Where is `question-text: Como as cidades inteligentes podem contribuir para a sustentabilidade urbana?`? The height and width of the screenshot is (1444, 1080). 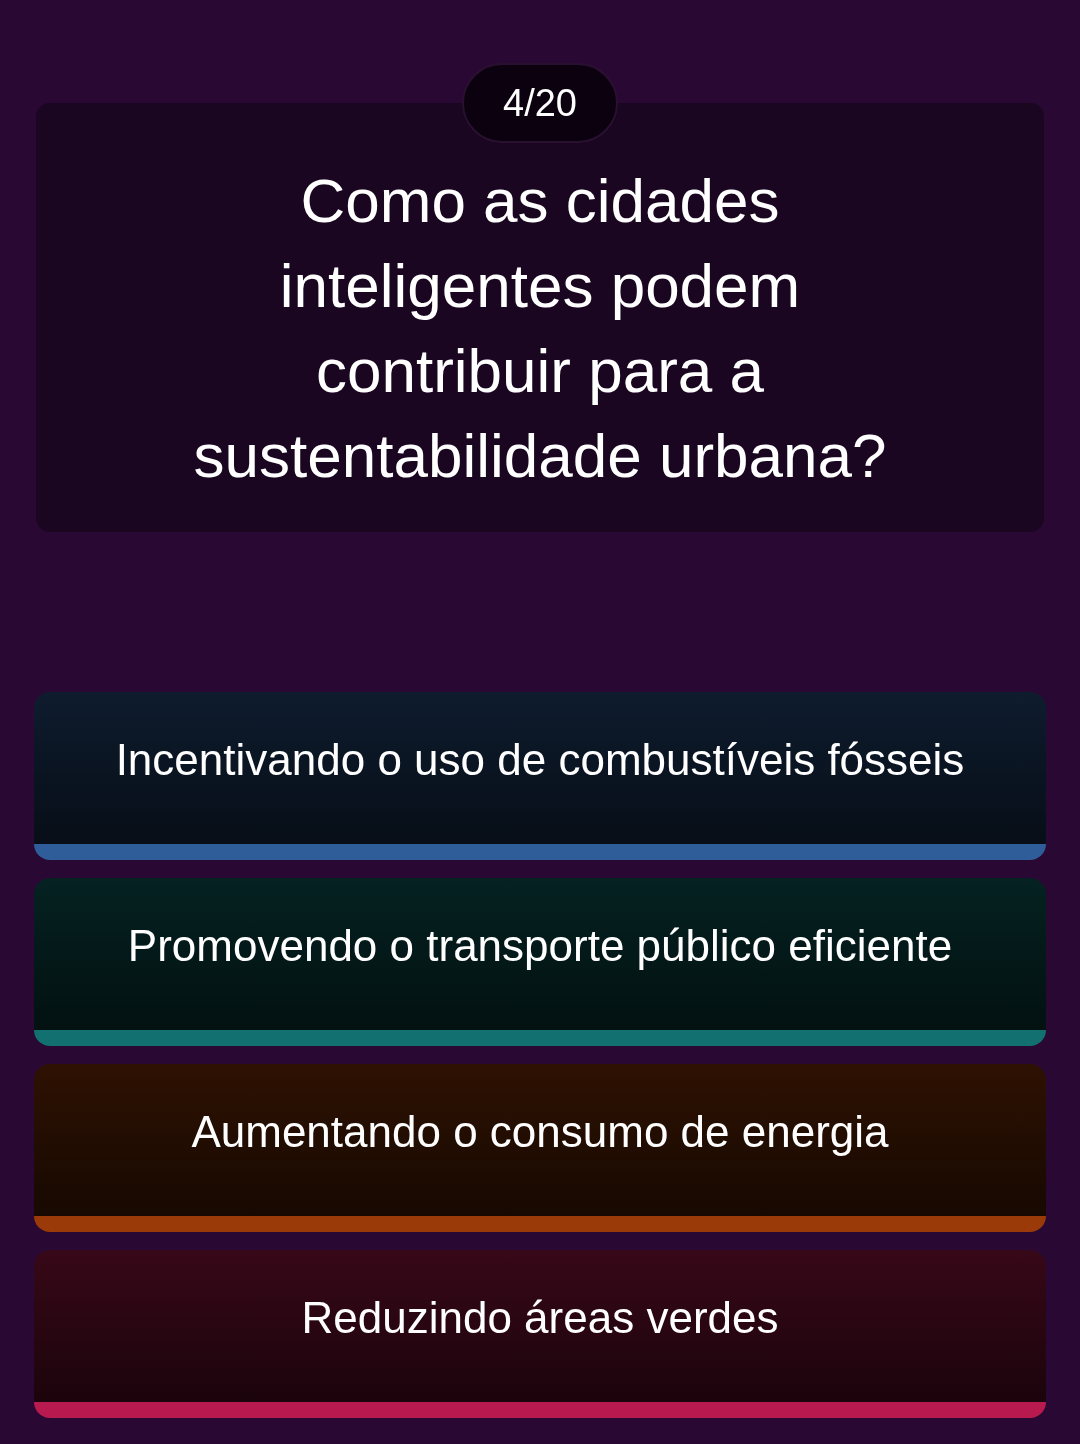 question-text: Como as cidades inteligentes podem contribuir para a sustentabilidade urbana? is located at coordinates (540, 328).